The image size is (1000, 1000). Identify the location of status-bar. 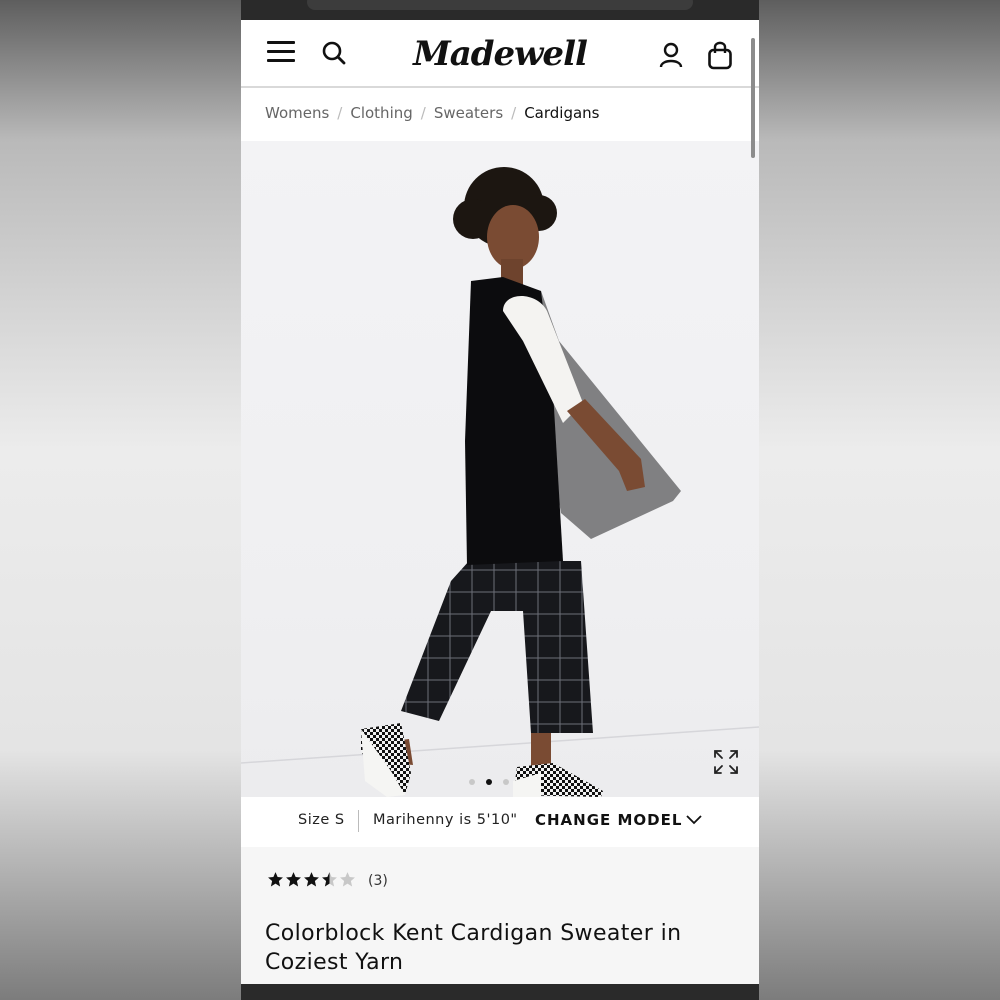
(500, 10).